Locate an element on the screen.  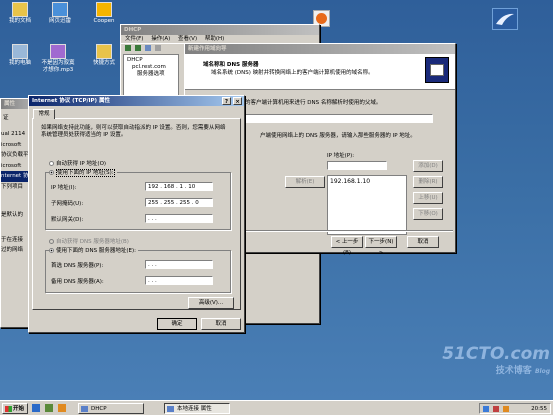
start-button: 开始 is located at coordinates (15, 408).